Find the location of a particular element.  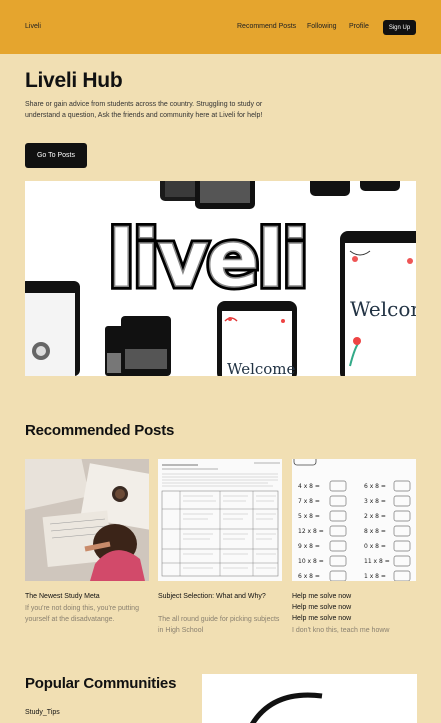

svg-text: 7 x 8 = is located at coordinates (309, 501).